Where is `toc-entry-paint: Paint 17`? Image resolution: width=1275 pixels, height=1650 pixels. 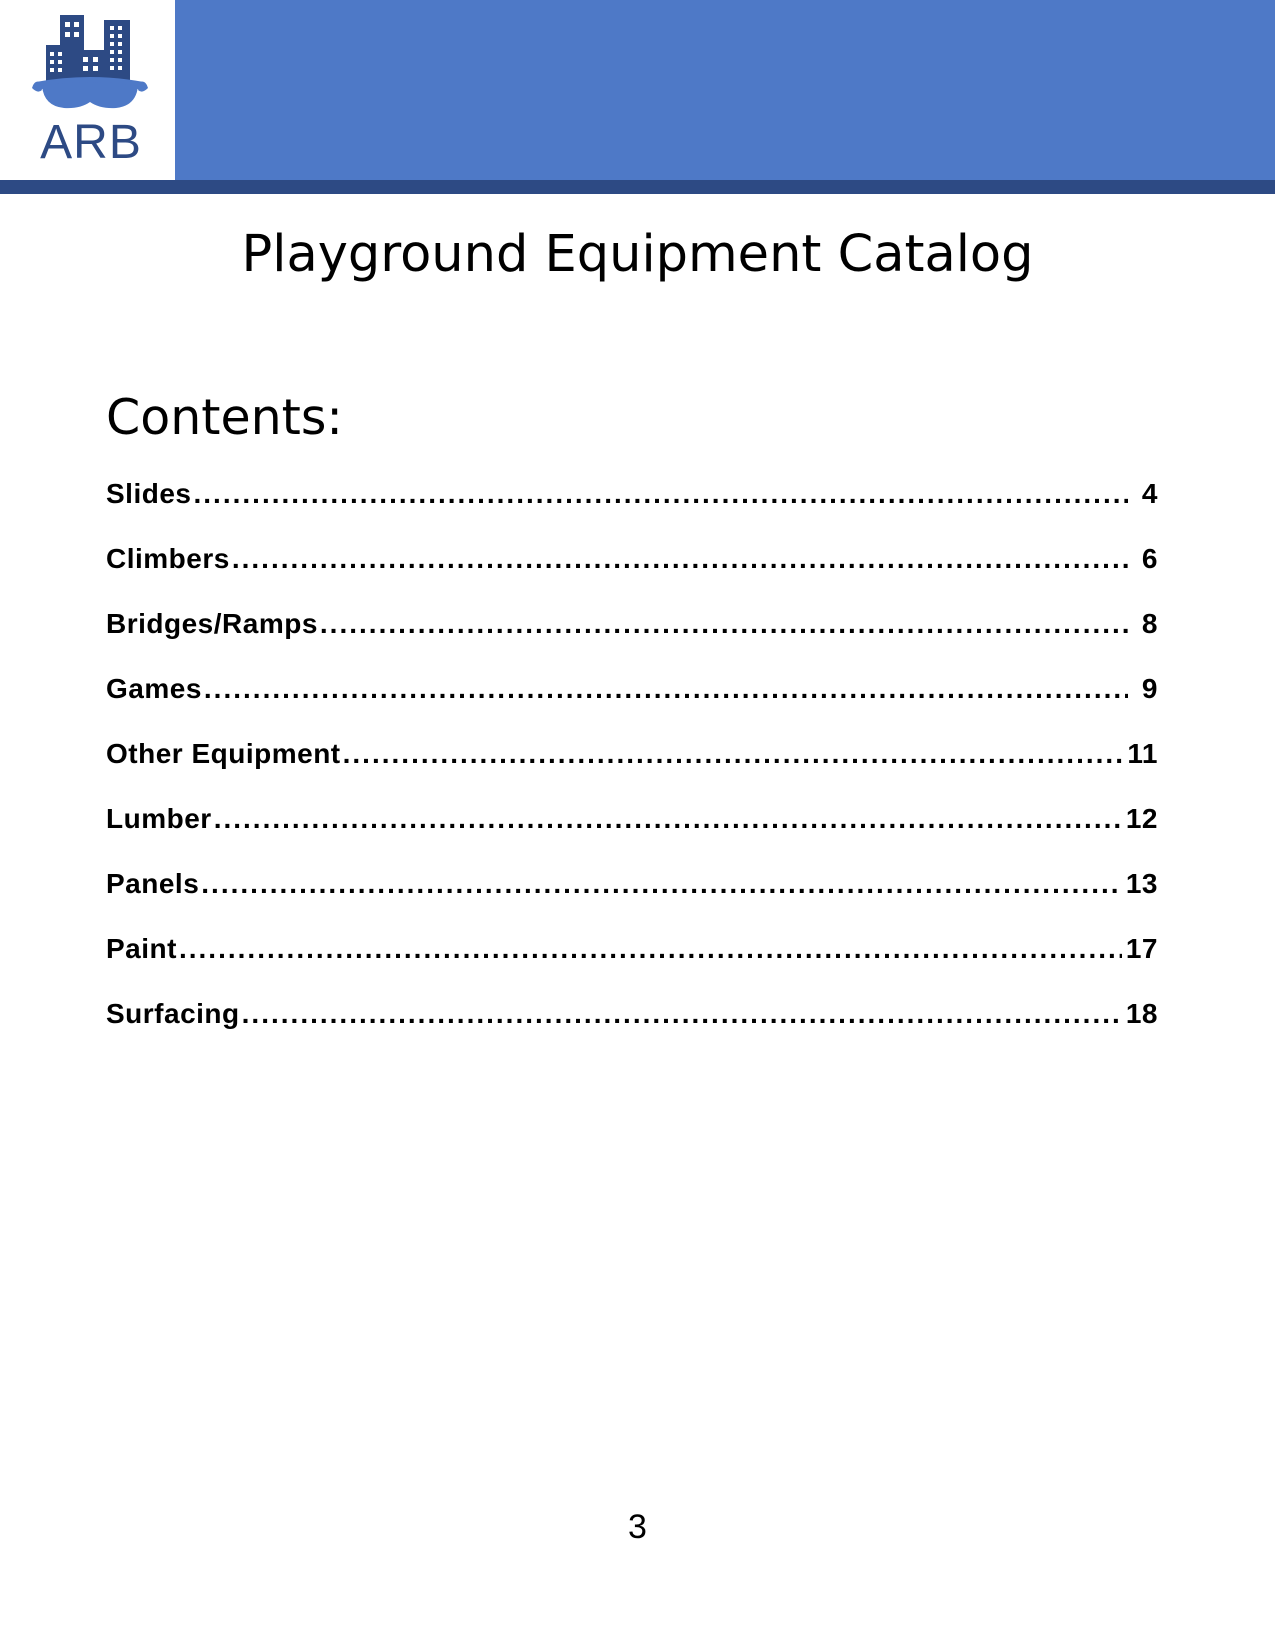
toc-entry-paint: Paint 17 is located at coordinates (632, 965).